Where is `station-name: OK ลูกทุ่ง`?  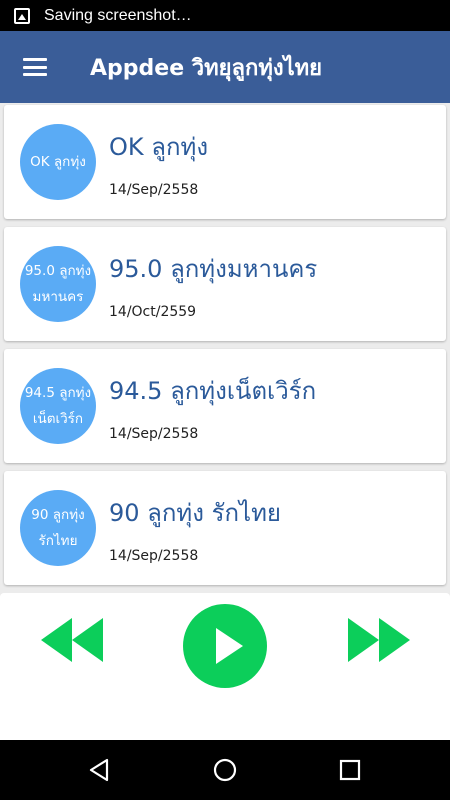
station-name: OK ลูกทุ่ง is located at coordinates (159, 146).